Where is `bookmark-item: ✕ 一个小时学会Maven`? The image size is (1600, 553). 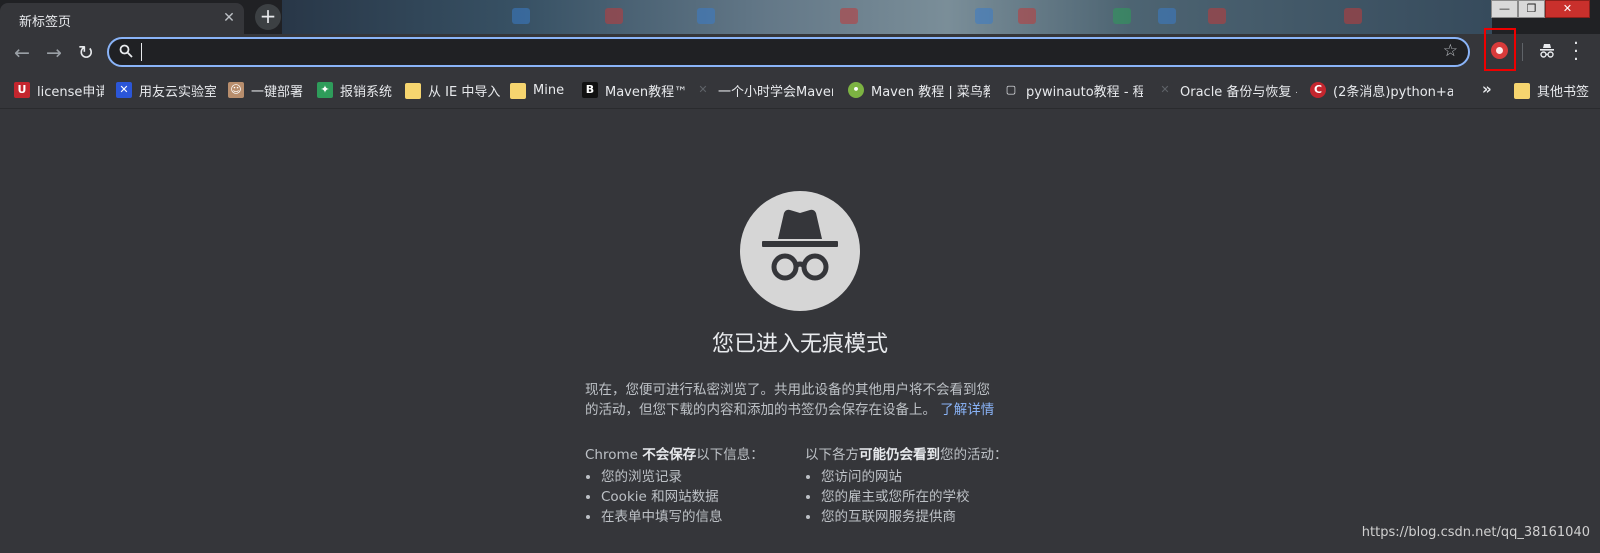
bookmark-item: ✕ 一个小时学会Maven is located at coordinates (764, 90).